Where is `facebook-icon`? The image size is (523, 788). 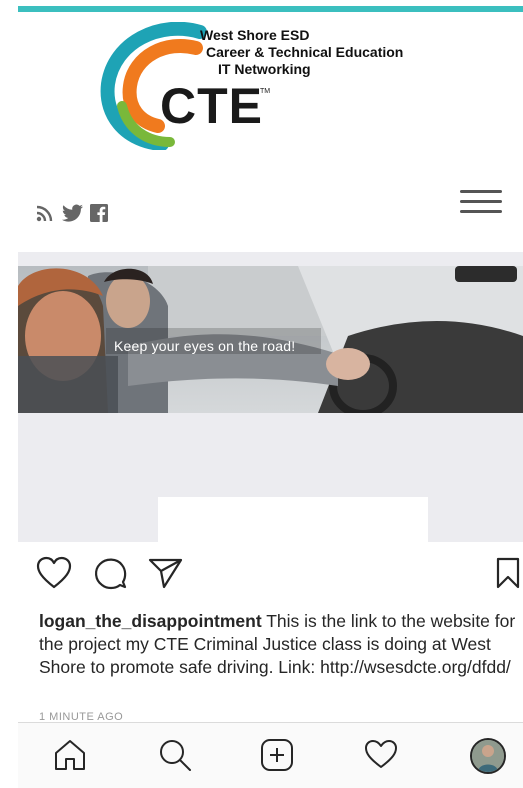
facebook-icon is located at coordinates (99, 213).